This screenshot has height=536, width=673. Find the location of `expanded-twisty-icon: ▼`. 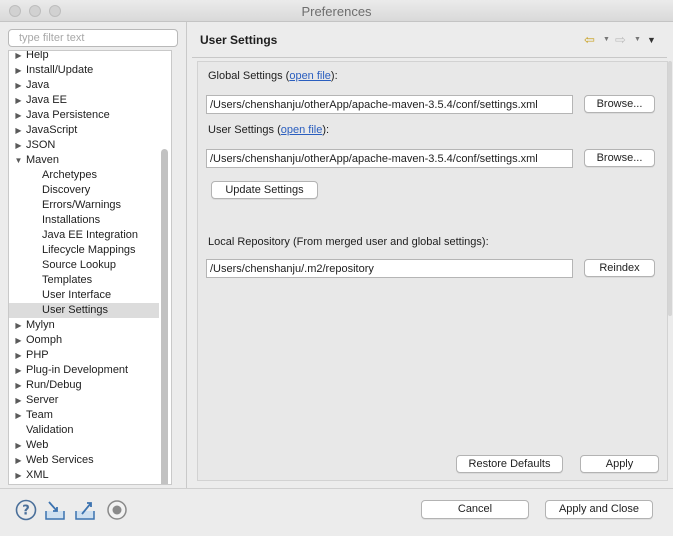

expanded-twisty-icon: ▼ is located at coordinates (18, 160).